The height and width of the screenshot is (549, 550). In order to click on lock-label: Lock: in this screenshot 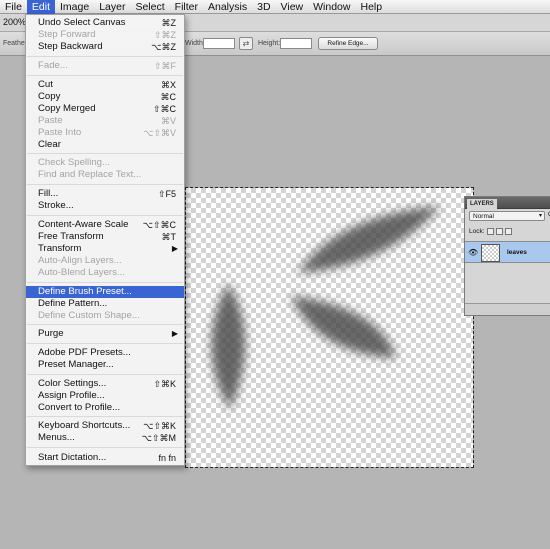, I will do `click(477, 231)`.